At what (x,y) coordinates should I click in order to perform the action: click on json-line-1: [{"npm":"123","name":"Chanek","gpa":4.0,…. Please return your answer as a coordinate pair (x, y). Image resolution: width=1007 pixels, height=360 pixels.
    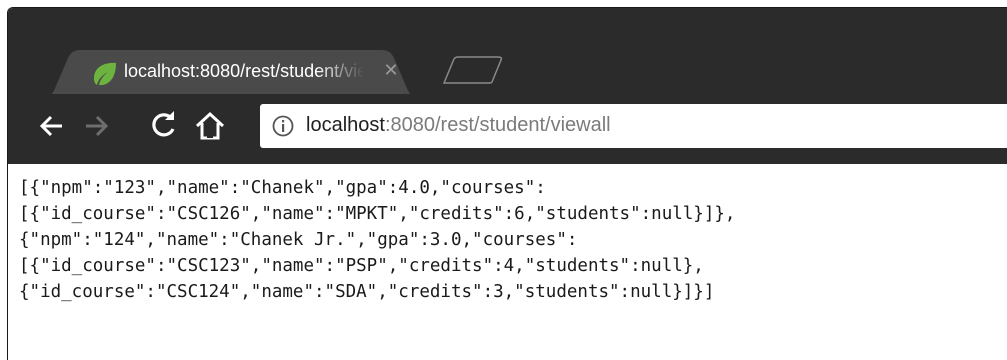
    Looking at the image, I should click on (282, 188).